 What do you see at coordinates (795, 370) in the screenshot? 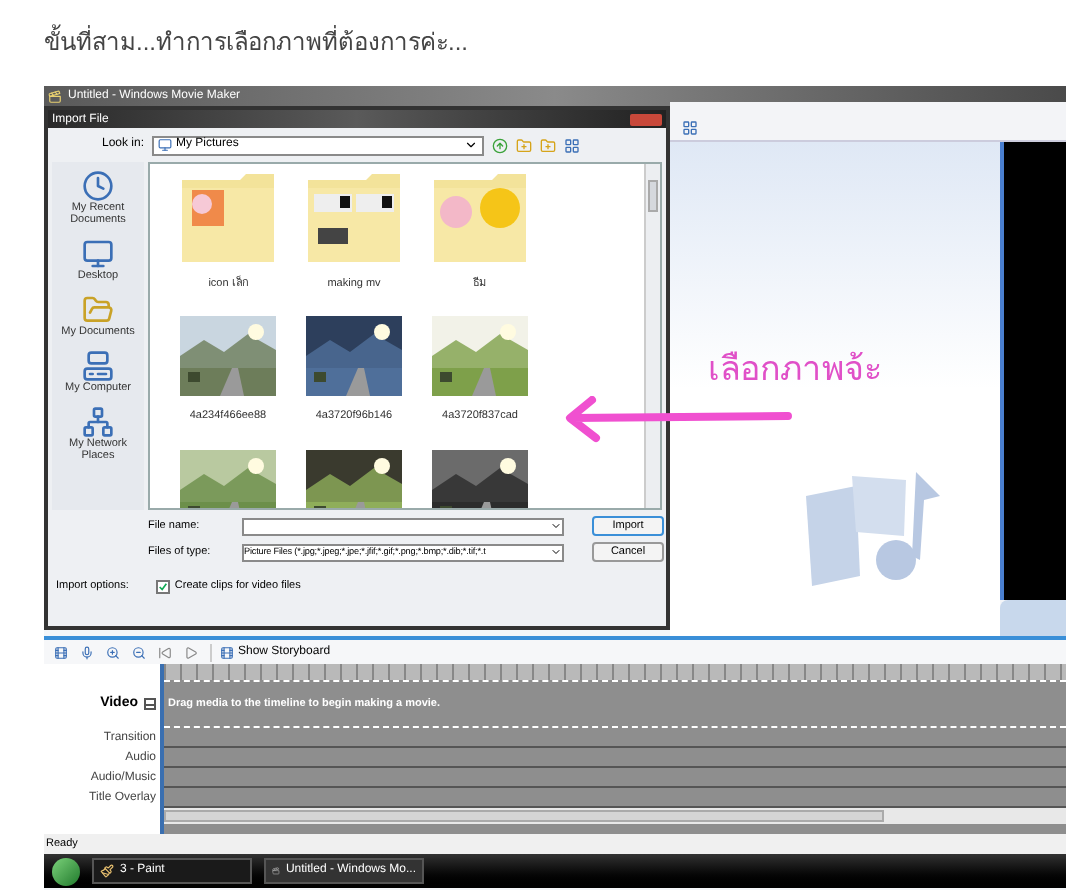
I see `annotation-text: เลือกภาพจ้ะ` at bounding box center [795, 370].